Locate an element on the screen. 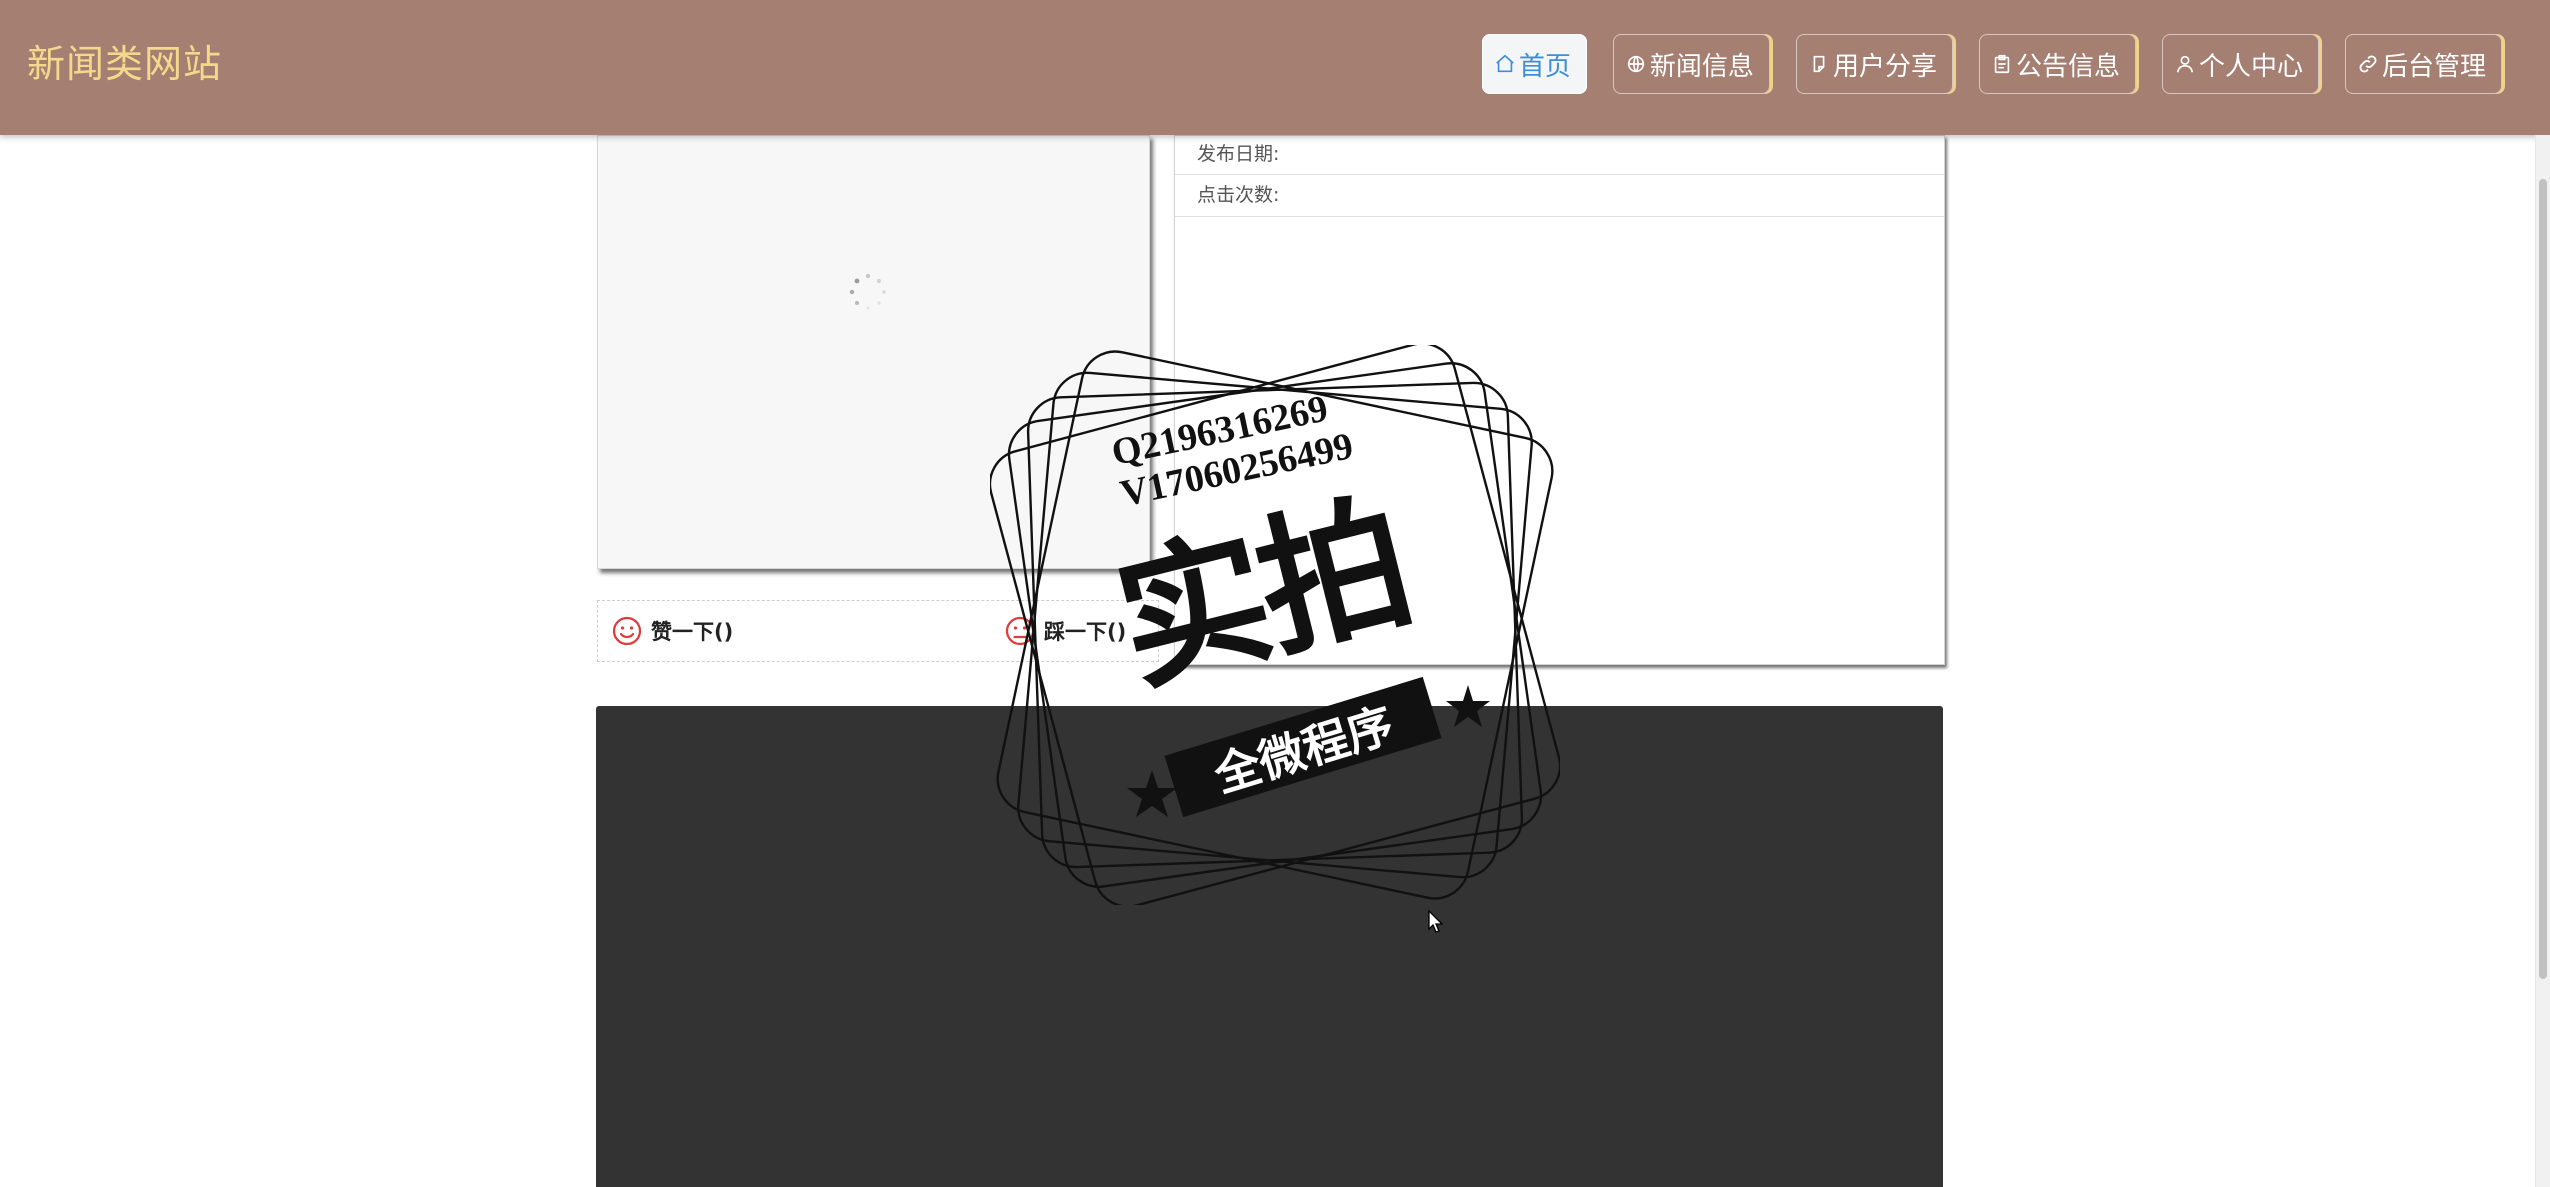  dislike-button: 踩一下() is located at coordinates (1065, 631).